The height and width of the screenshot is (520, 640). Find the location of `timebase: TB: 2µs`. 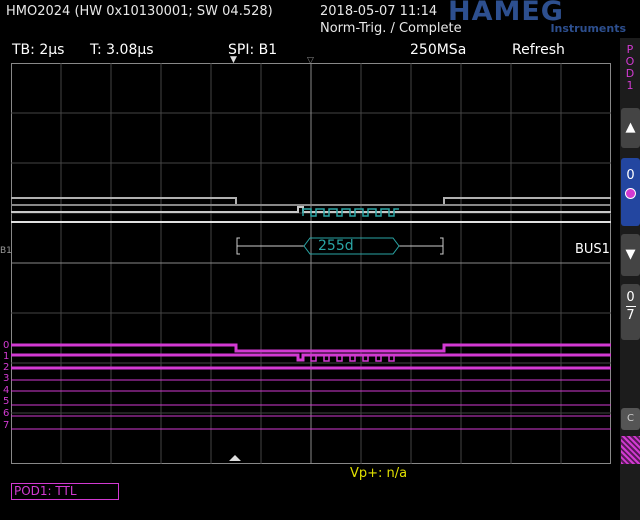

timebase: TB: 2µs is located at coordinates (38, 50).